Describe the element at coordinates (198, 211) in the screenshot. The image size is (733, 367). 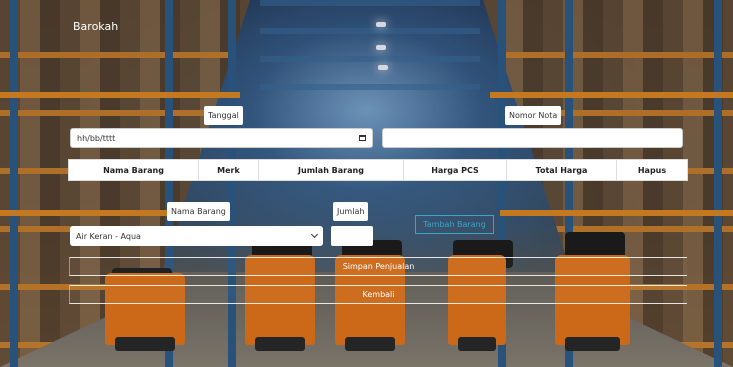
I see `item-name-label: Nama Barang` at that location.